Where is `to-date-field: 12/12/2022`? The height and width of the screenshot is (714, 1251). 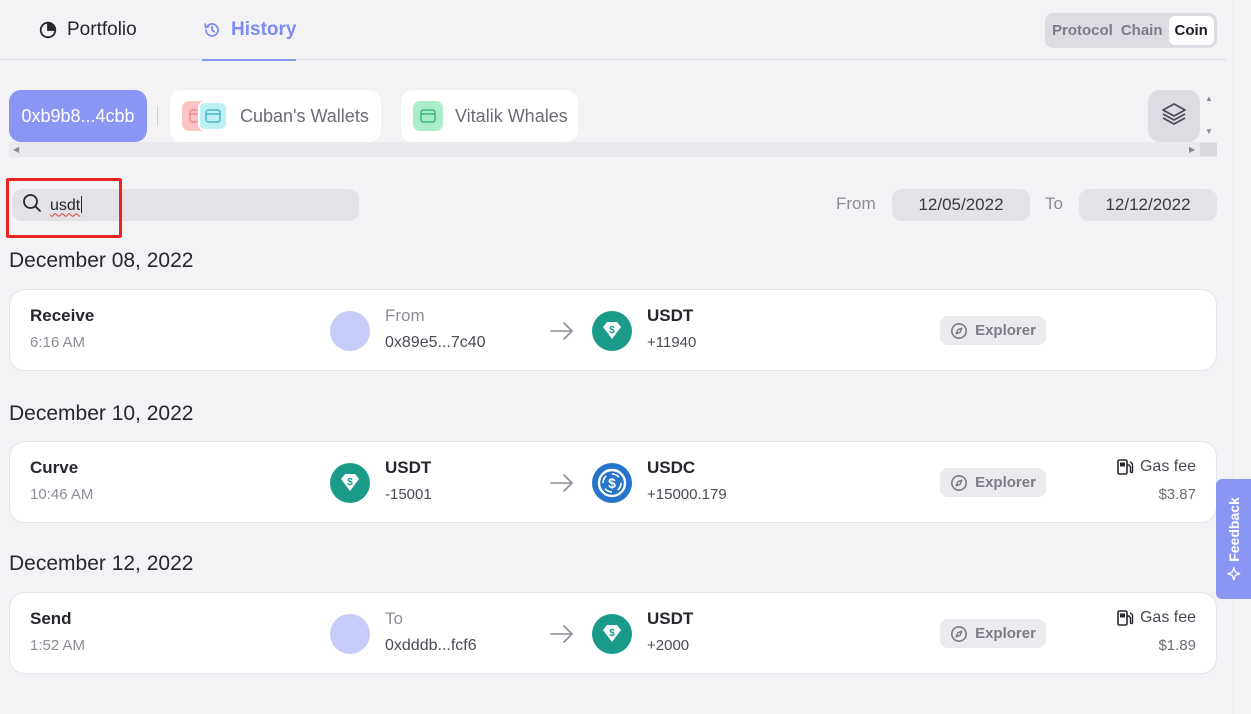
to-date-field: 12/12/2022 is located at coordinates (1148, 205).